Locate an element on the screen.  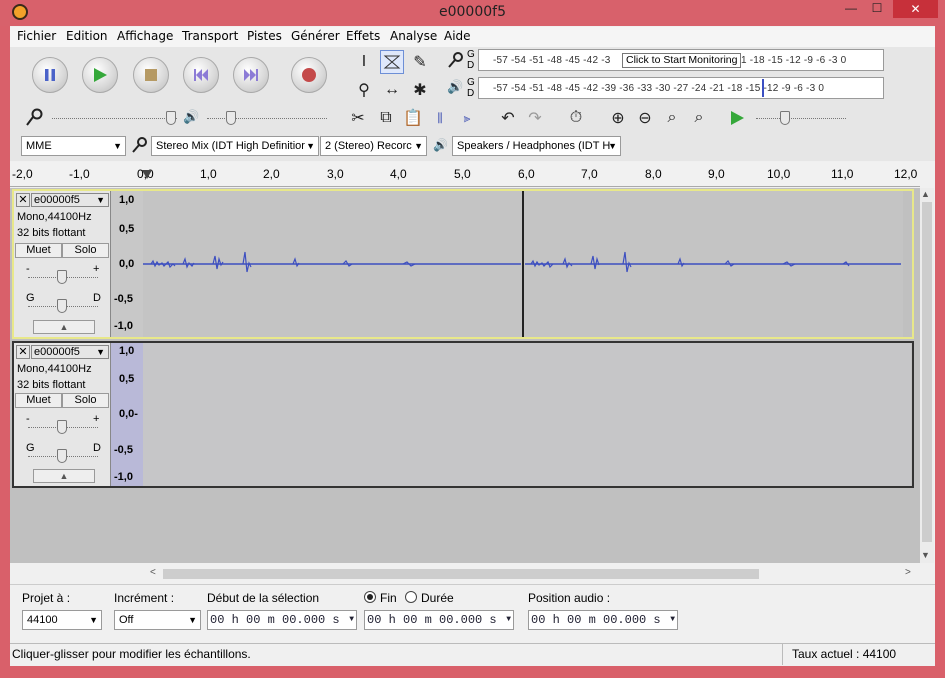
vertical-scale: 1,0 0,5 0,0- -0,5 -1,0 is located at coordinates (127, 414).